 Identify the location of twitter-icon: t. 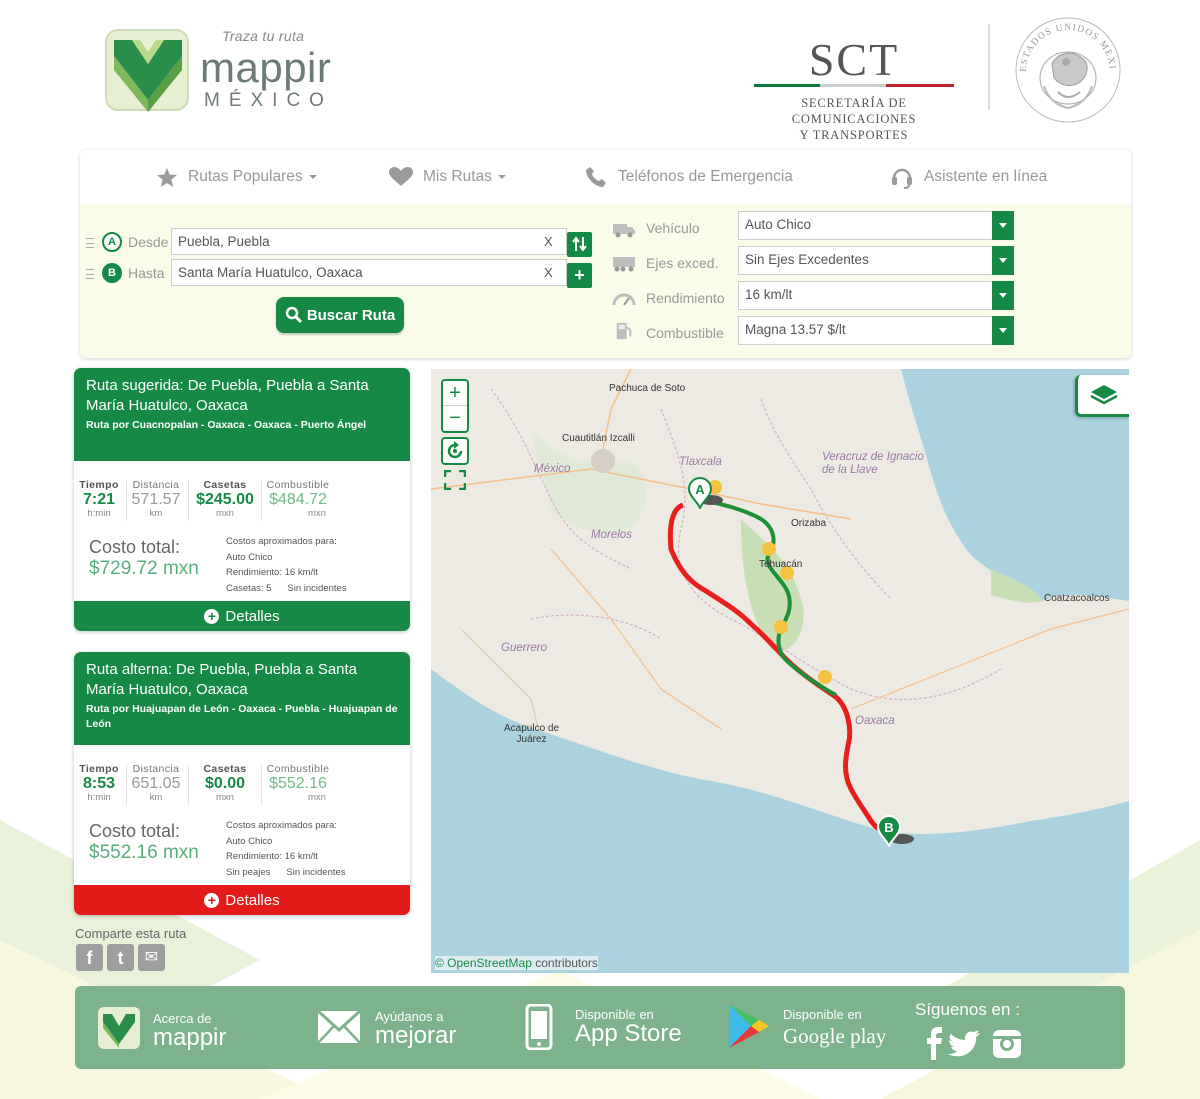
(120, 957).